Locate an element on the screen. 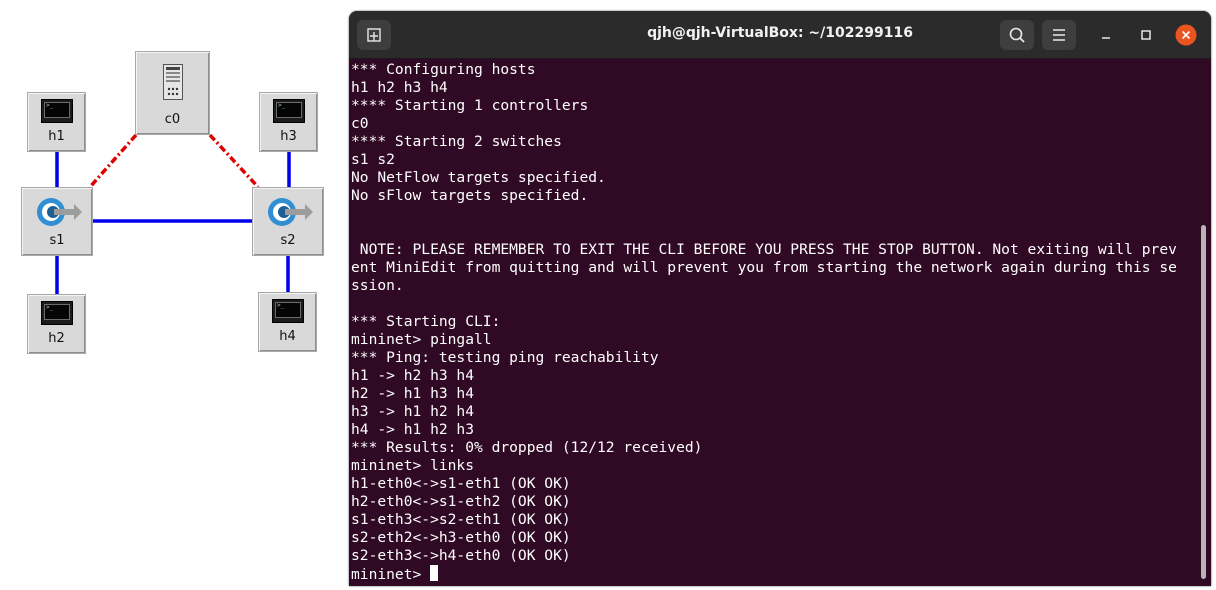 This screenshot has width=1216, height=590. output-line: s2-eth3<->h4-eth0 (OK OK) is located at coordinates (461, 555).